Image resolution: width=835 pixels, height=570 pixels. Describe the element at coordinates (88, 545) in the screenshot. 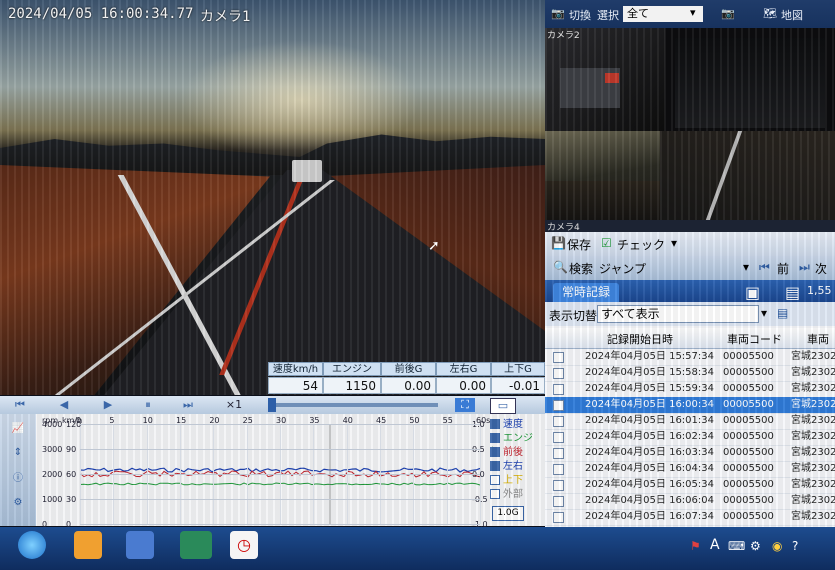

I see `file-explorer-icon` at that location.